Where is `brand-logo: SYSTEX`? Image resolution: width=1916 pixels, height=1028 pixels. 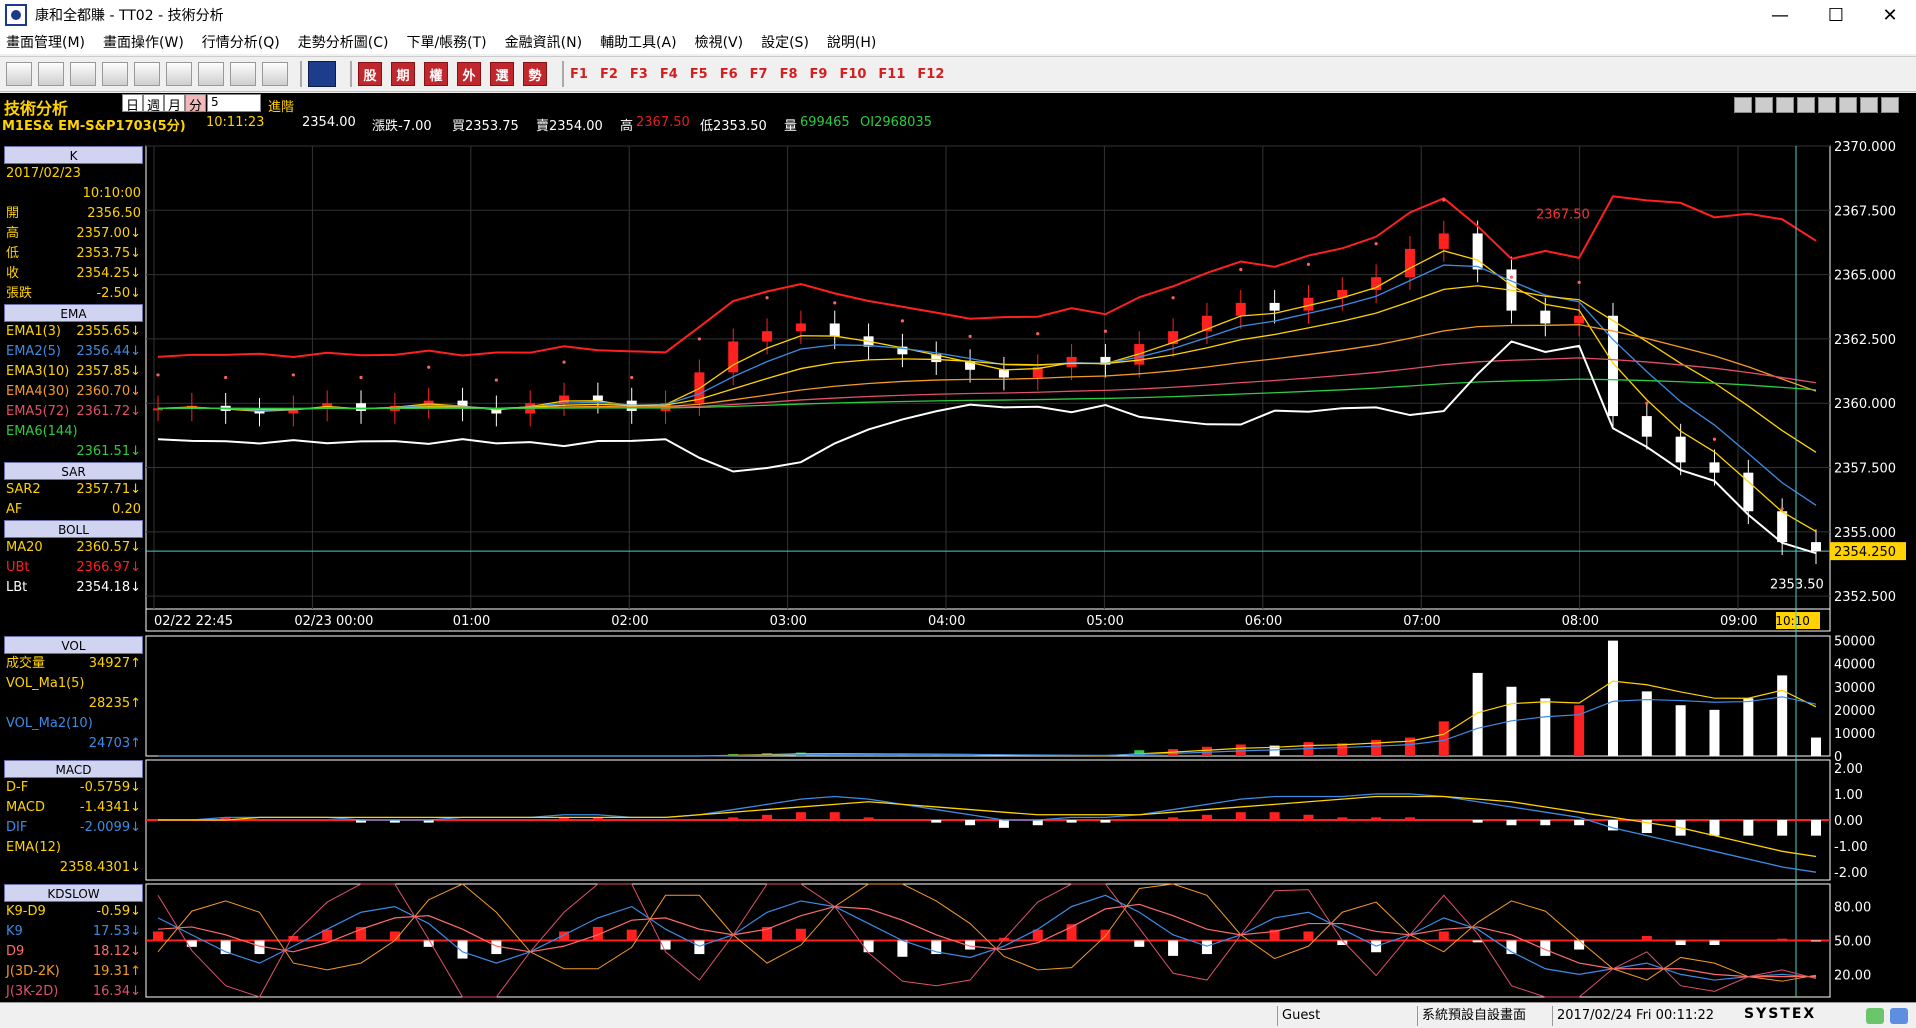
brand-logo: SYSTEX is located at coordinates (1780, 1014).